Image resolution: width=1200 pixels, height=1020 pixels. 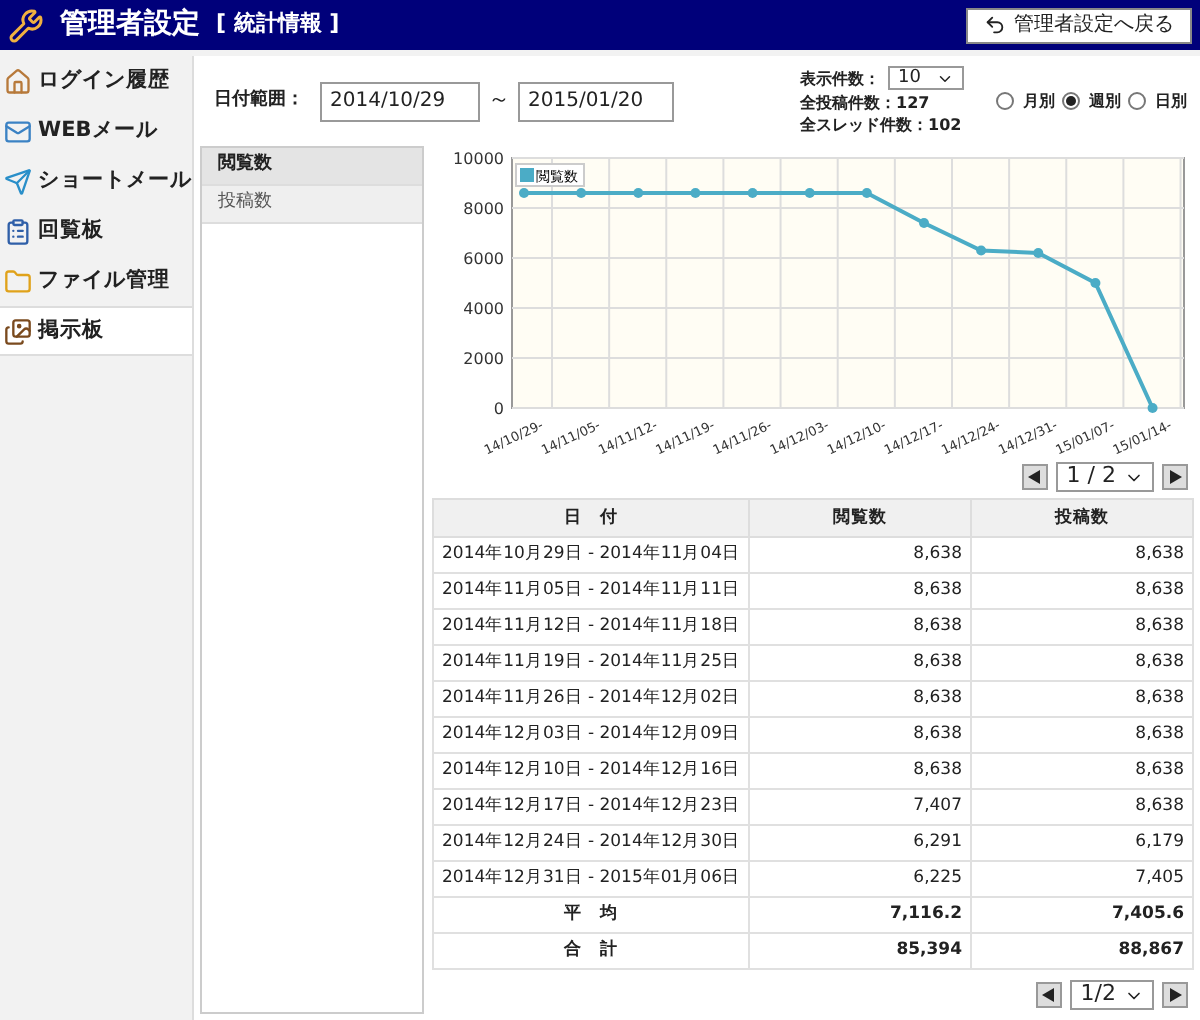 What do you see at coordinates (860, 807) in the screenshot?
I see `table-cell: 7,407` at bounding box center [860, 807].